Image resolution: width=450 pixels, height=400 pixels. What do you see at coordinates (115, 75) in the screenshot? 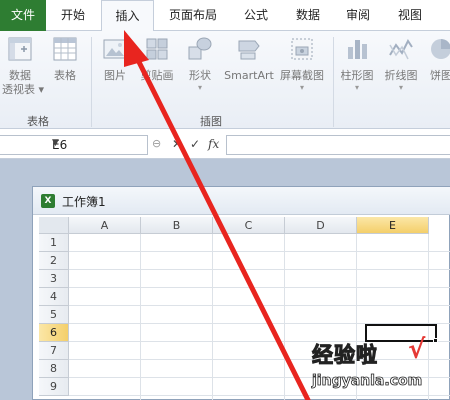
I see `picture-label: 图片` at bounding box center [115, 75].